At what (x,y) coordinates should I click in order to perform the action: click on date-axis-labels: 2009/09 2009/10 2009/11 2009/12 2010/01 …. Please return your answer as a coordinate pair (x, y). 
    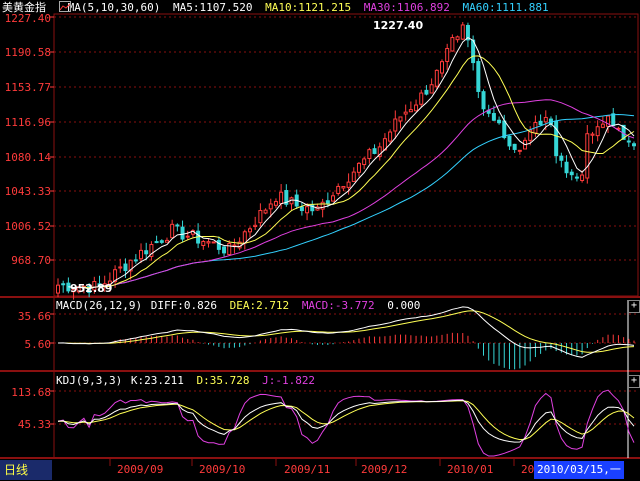
    Looking at the image, I should click on (325, 469).